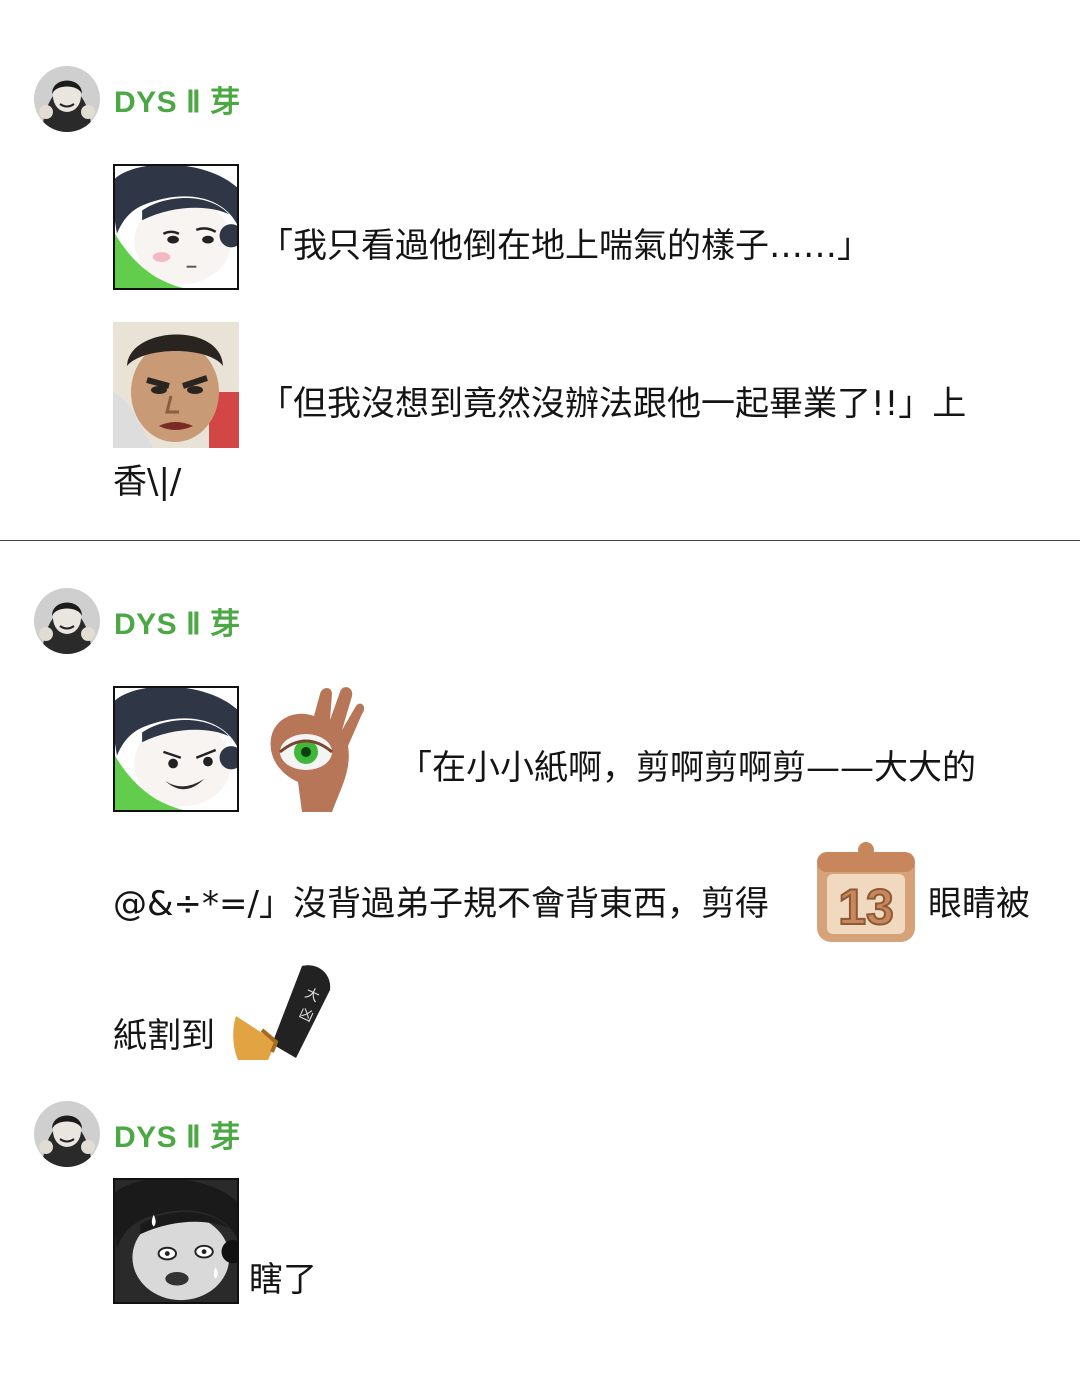 The image size is (1080, 1400). I want to click on calendar-emote: 13, so click(866, 892).